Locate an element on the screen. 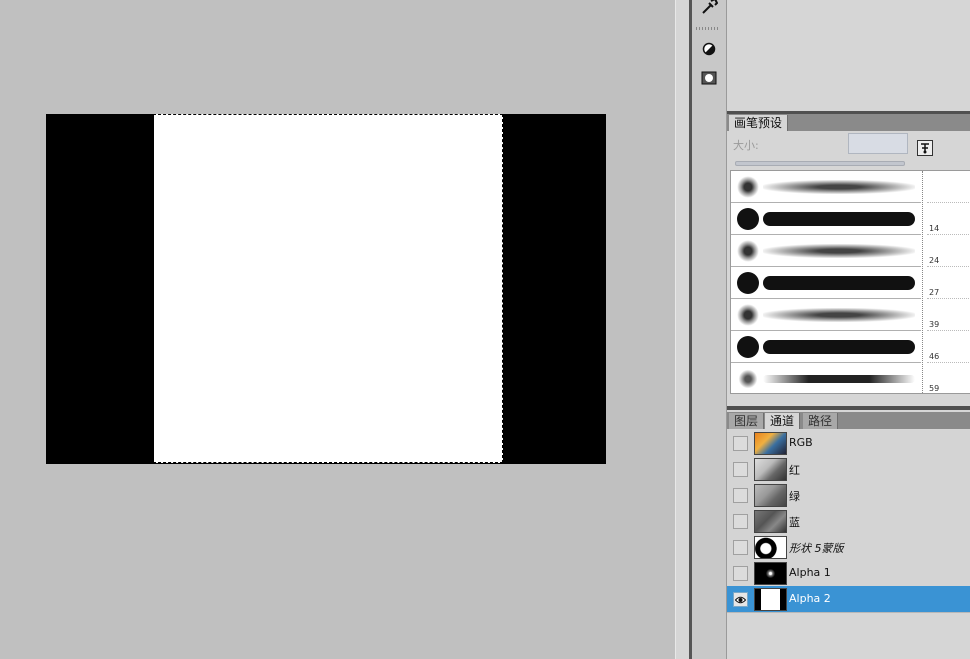  channel-row-rgb: RGB is located at coordinates (848, 443).